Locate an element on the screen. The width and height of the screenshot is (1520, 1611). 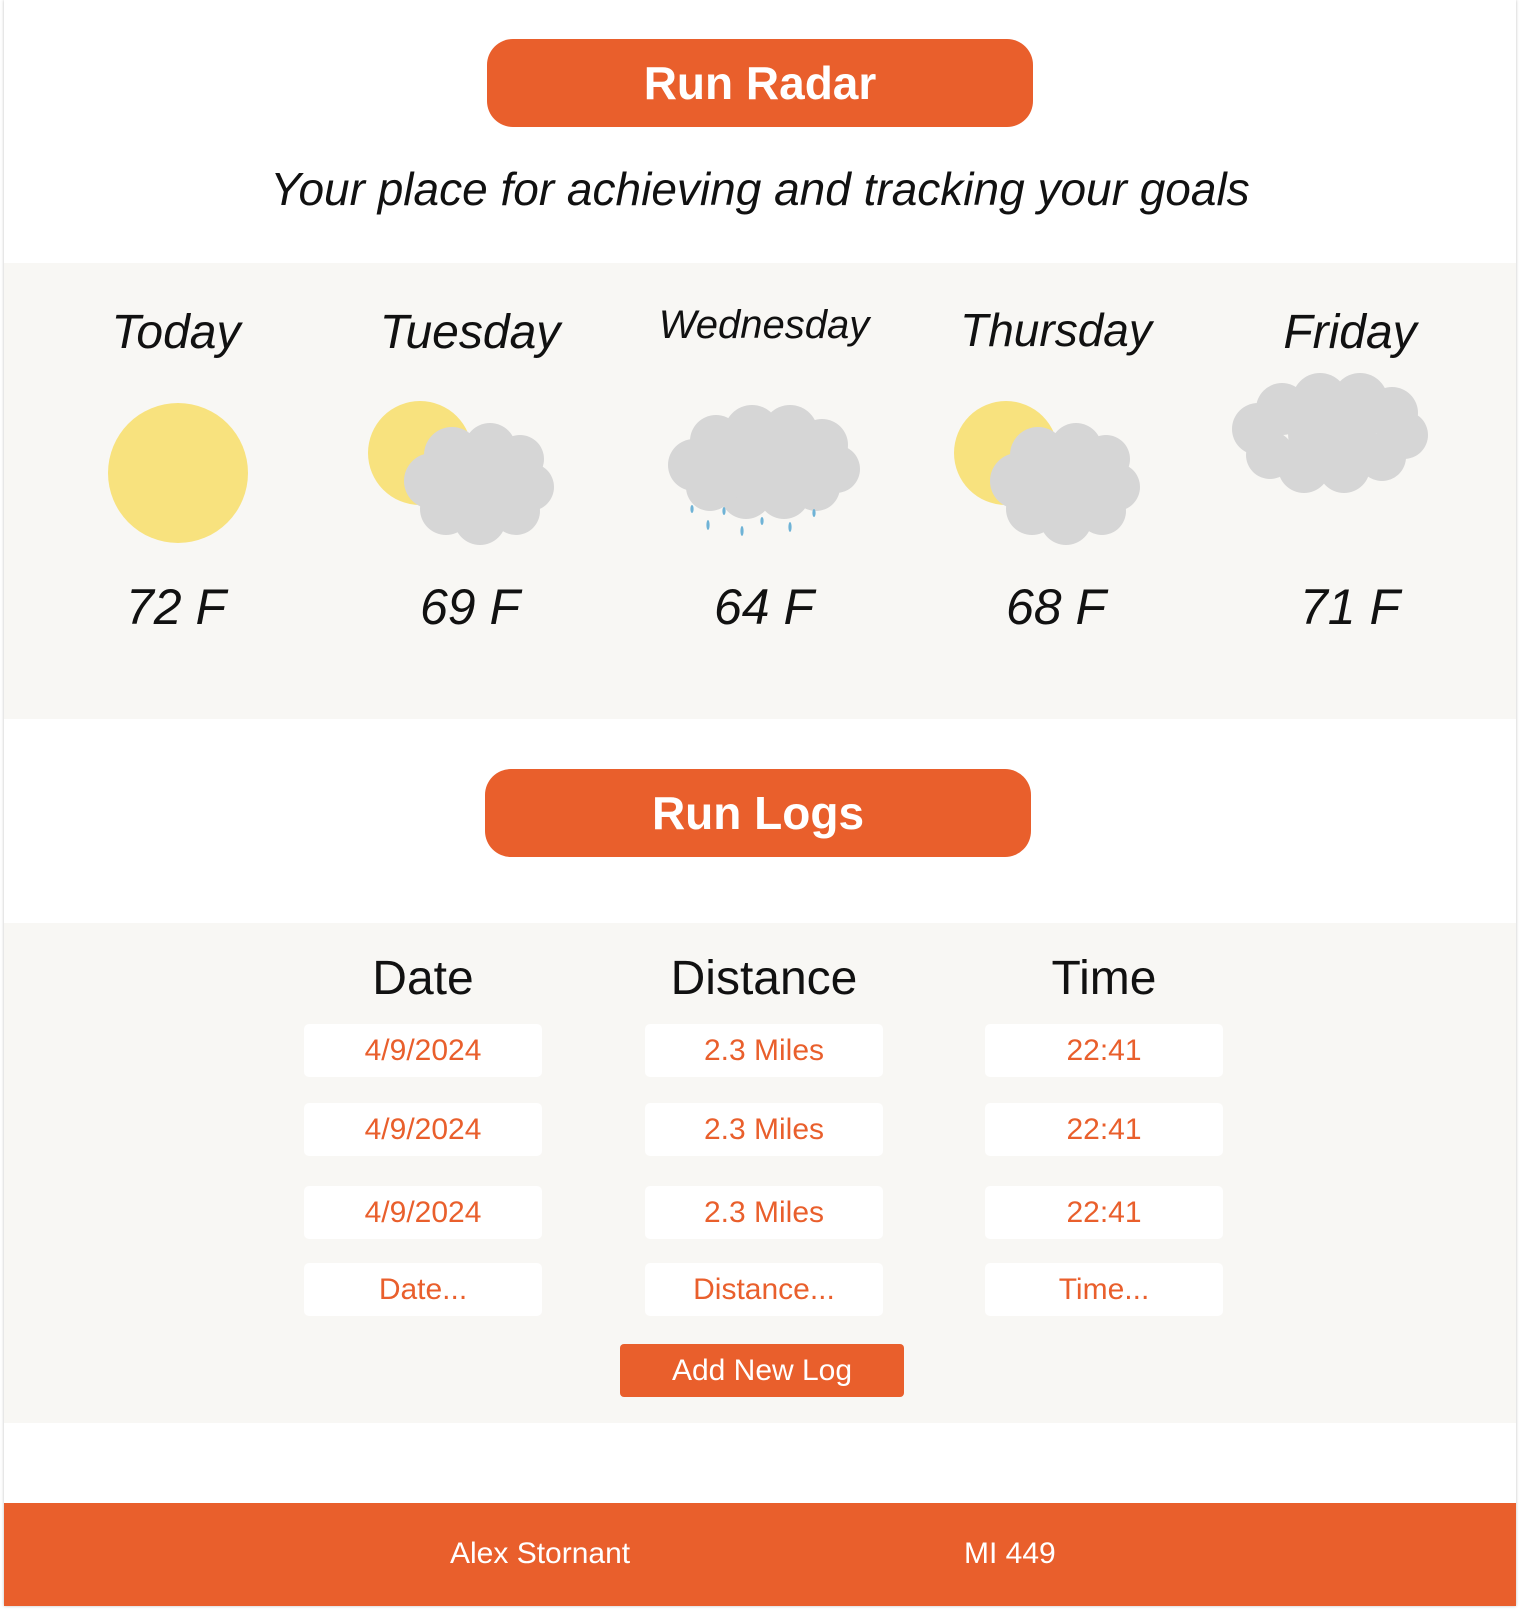
forecast-day: Friday 71 F is located at coordinates (1350, 491).